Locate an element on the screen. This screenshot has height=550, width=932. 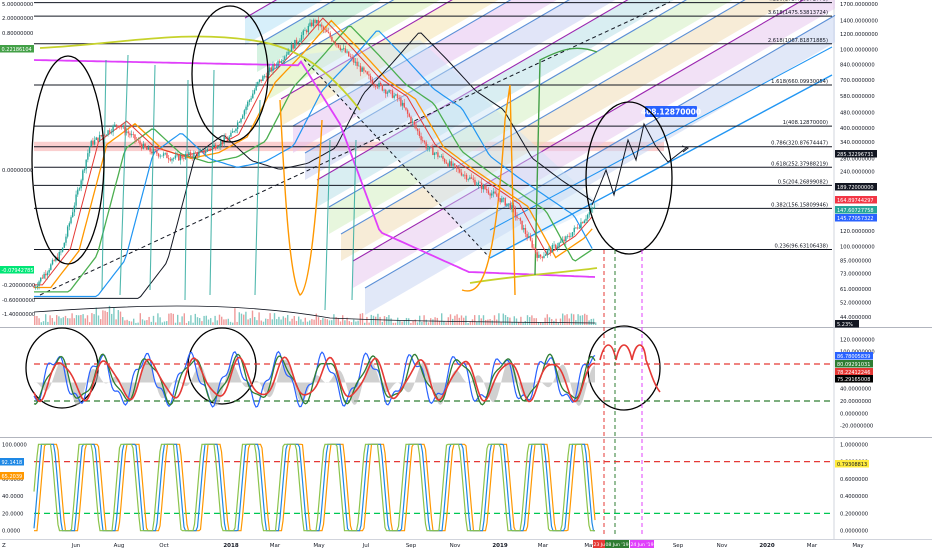
x-tick-label: Mar is located at coordinates (275, 546).